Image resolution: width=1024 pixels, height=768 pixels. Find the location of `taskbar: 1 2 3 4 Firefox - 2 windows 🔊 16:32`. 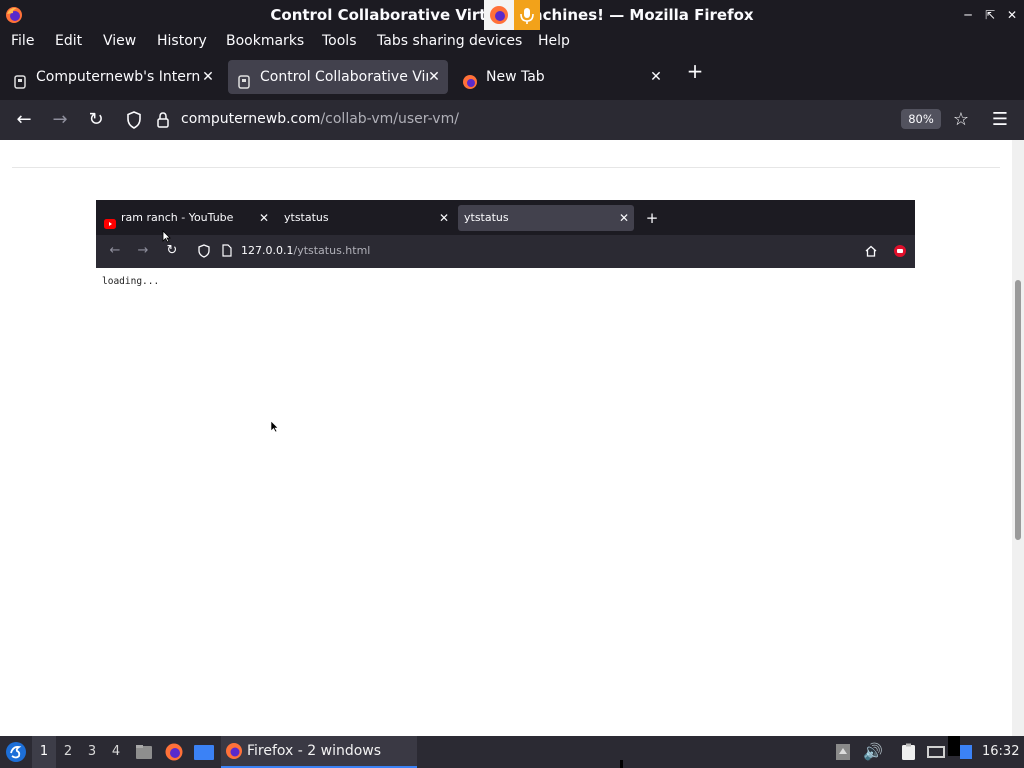

taskbar: 1 2 3 4 Firefox - 2 windows 🔊 16:32 is located at coordinates (512, 752).